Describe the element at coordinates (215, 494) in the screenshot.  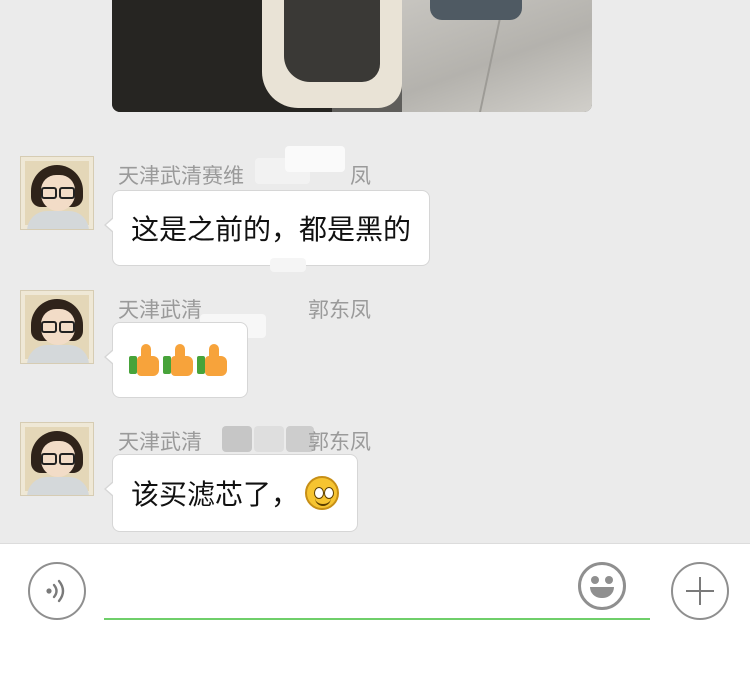
I see `message-text: 该买滤芯了，` at that location.